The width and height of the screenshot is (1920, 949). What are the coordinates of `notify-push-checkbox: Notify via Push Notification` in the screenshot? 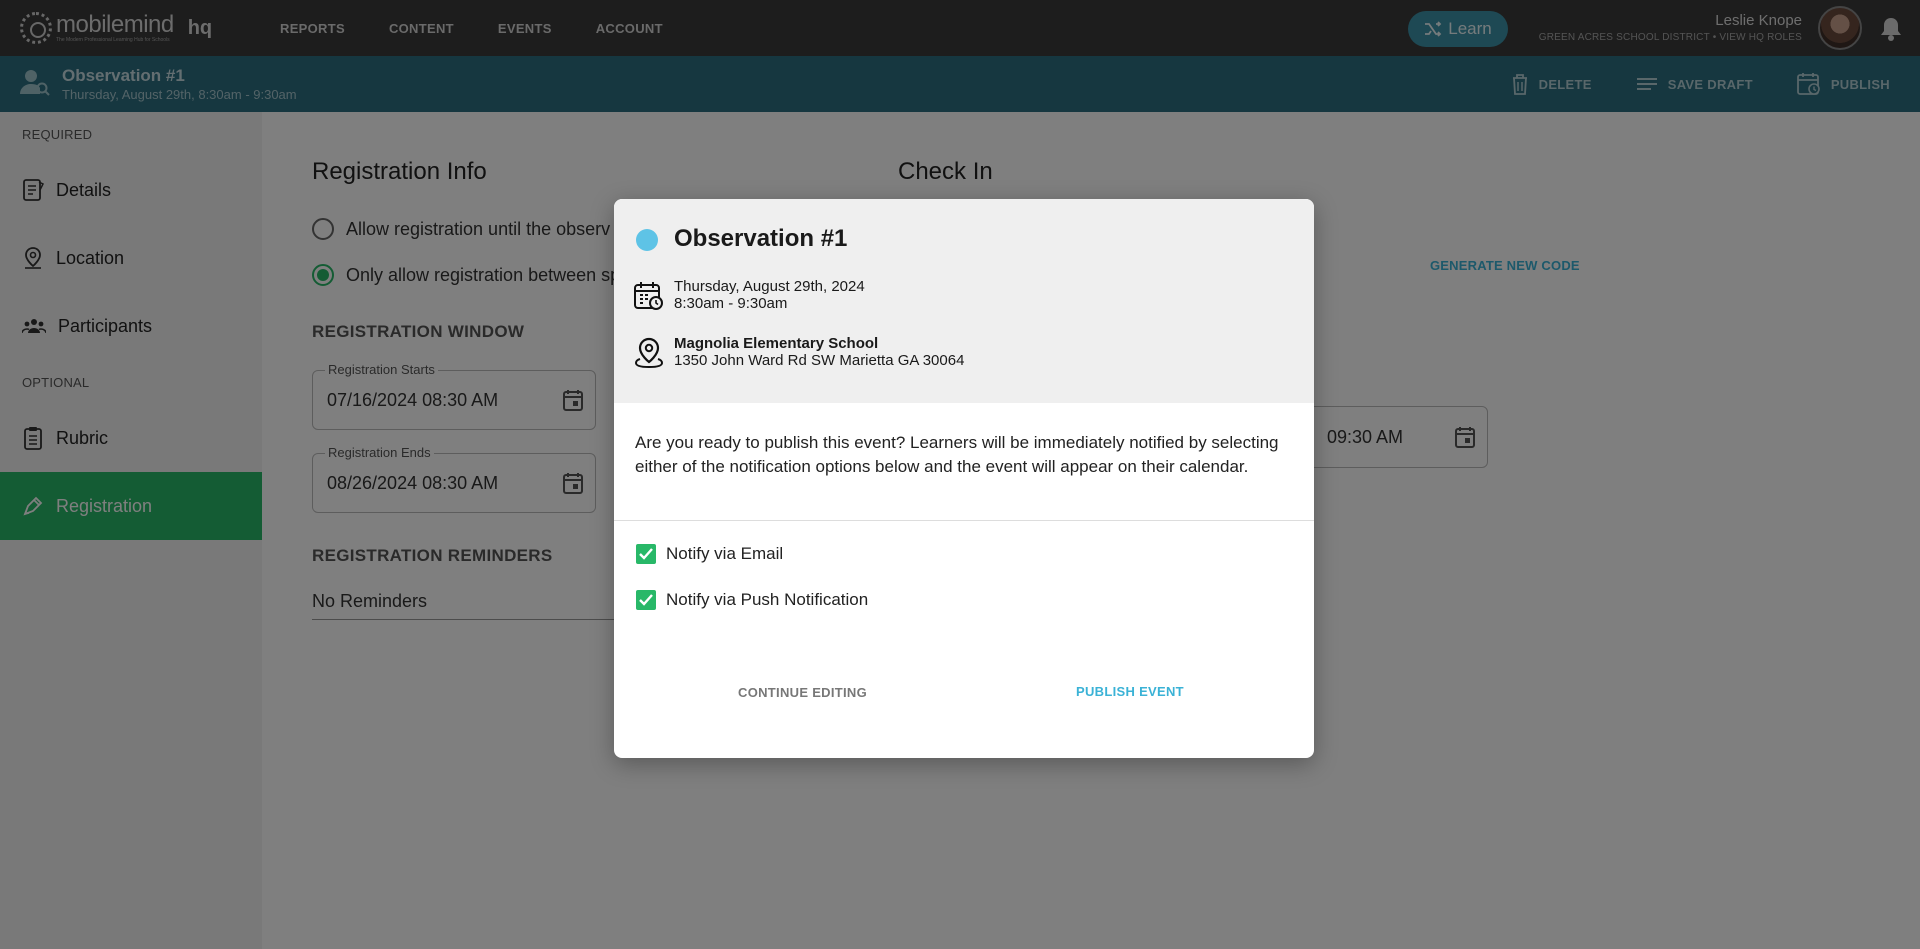 It's located at (752, 600).